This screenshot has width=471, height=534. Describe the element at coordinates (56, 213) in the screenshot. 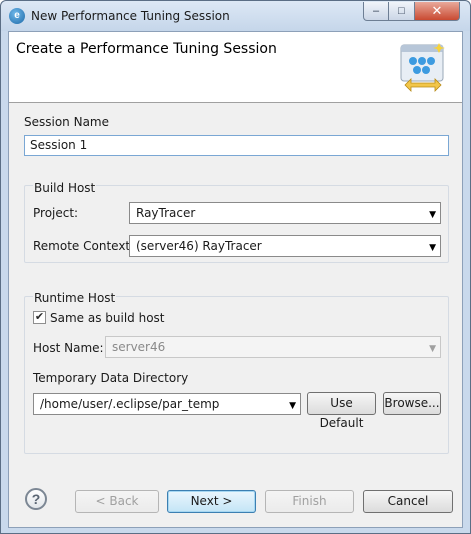

I see `project-label: Project:` at that location.